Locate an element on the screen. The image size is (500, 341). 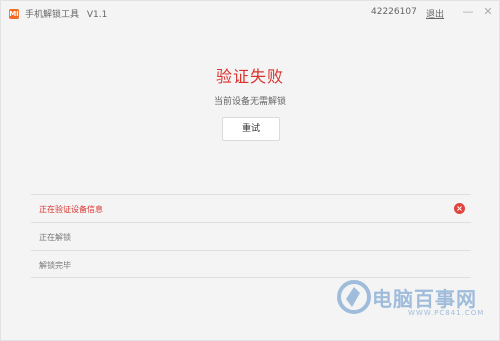
watermark-subtext: WWW.PC841.COM is located at coordinates (446, 313).